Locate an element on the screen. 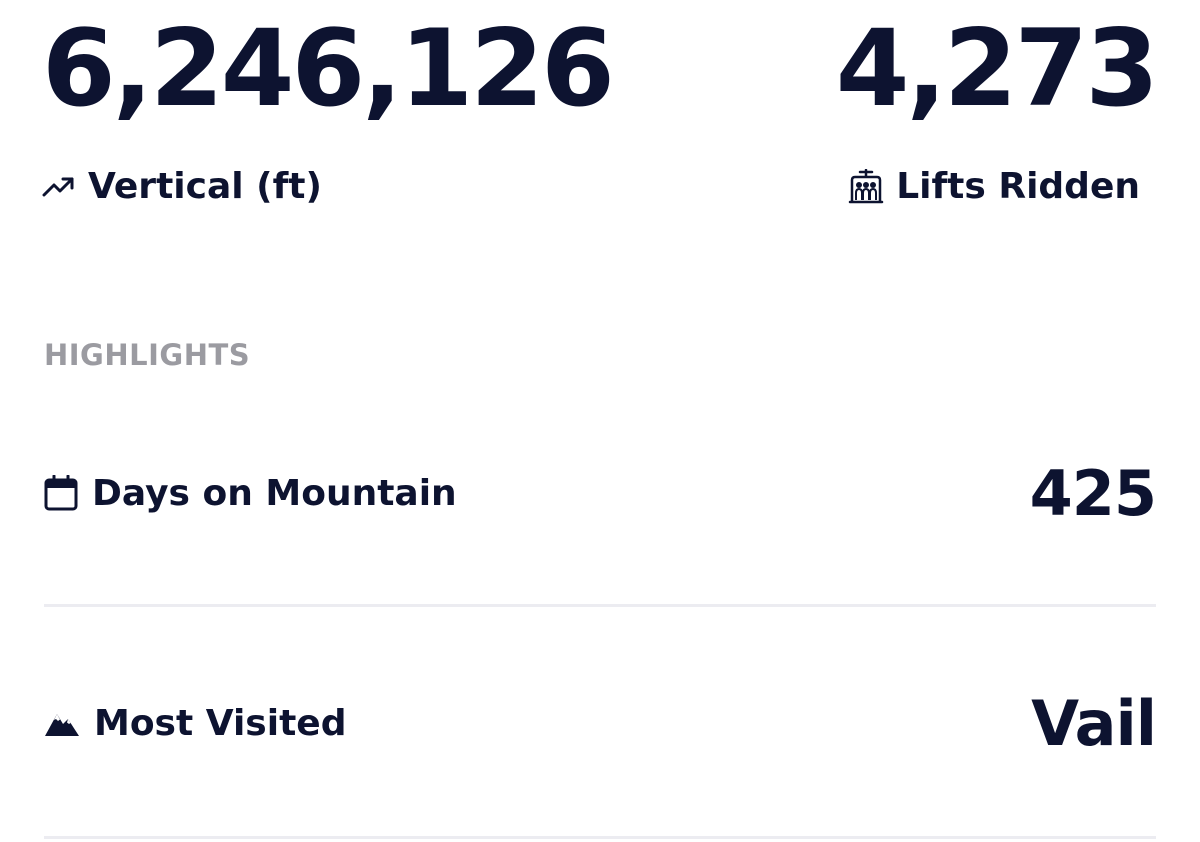  trending-up-icon is located at coordinates (59, 187).